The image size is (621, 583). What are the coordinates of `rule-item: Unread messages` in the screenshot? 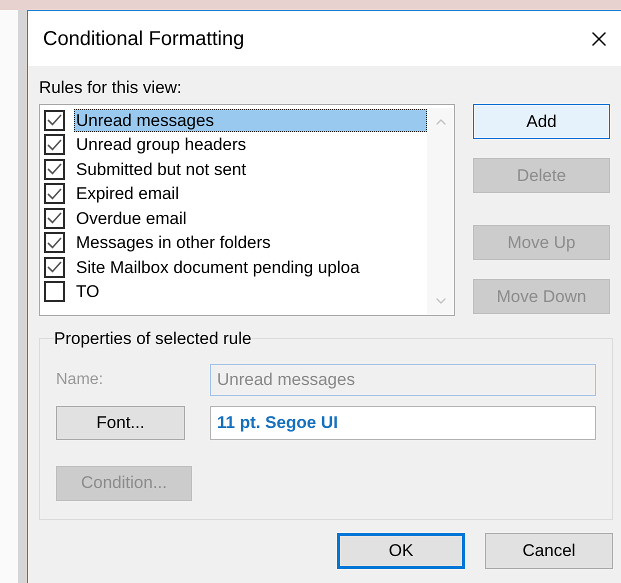 It's located at (250, 120).